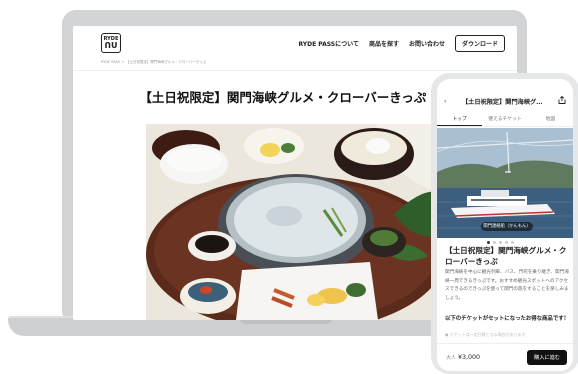 Image resolution: width=578 pixels, height=374 pixels. Describe the element at coordinates (505, 357) in the screenshot. I see `purchase-footer: 大人 ¥3,000 購入に進む` at that location.